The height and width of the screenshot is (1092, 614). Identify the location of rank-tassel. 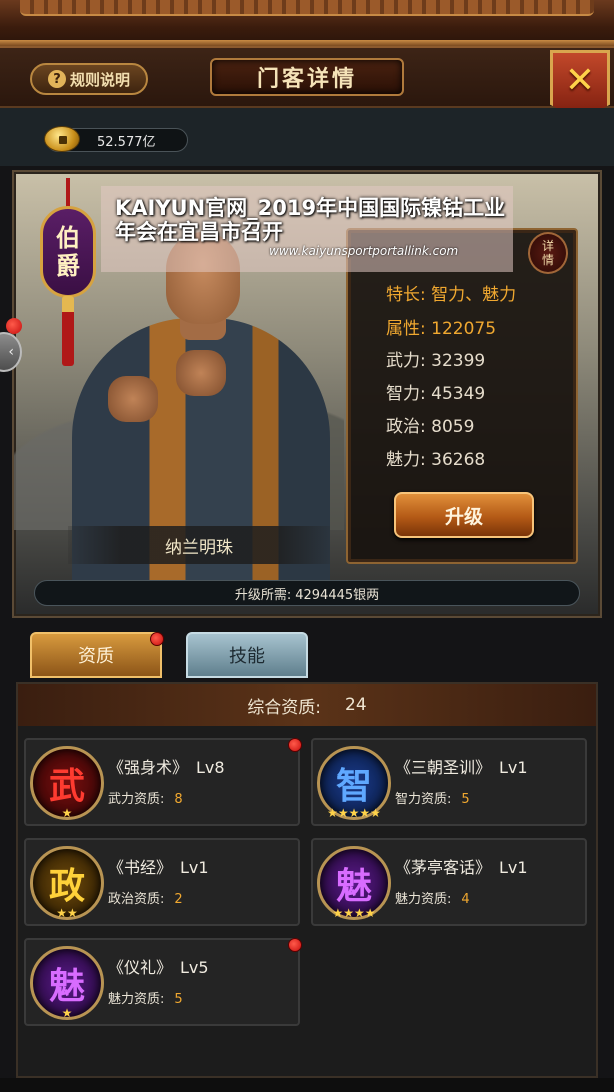
(68, 331).